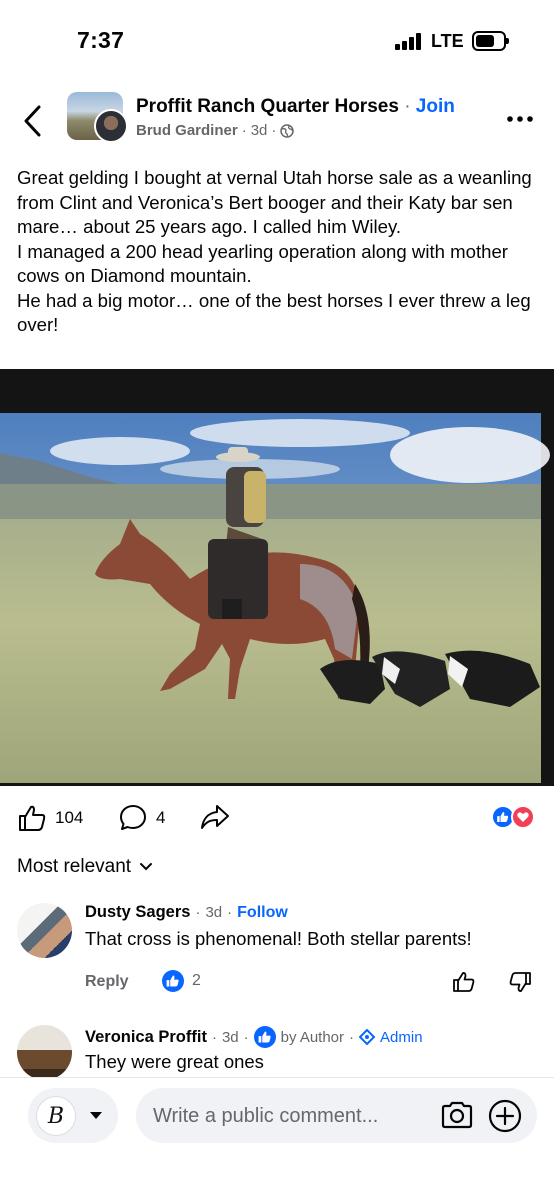 The width and height of the screenshot is (554, 1200). What do you see at coordinates (264, 1037) in the screenshot?
I see `author-badge-icon` at bounding box center [264, 1037].